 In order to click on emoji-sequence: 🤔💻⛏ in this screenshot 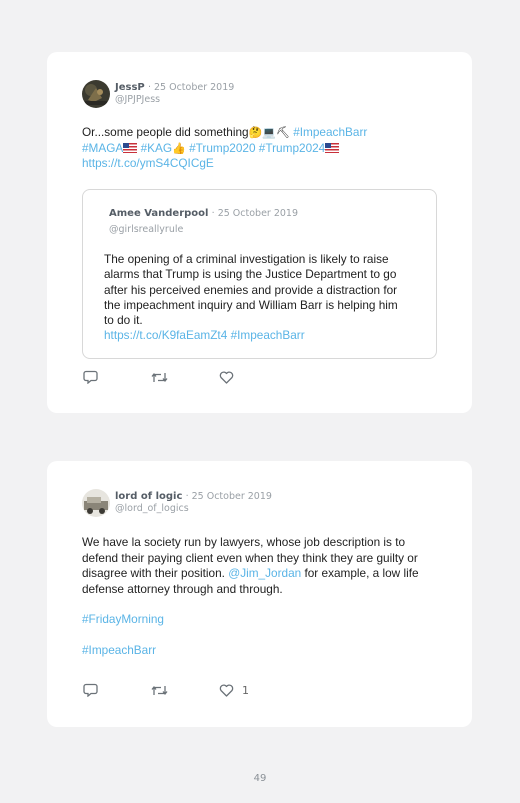, I will do `click(269, 133)`.